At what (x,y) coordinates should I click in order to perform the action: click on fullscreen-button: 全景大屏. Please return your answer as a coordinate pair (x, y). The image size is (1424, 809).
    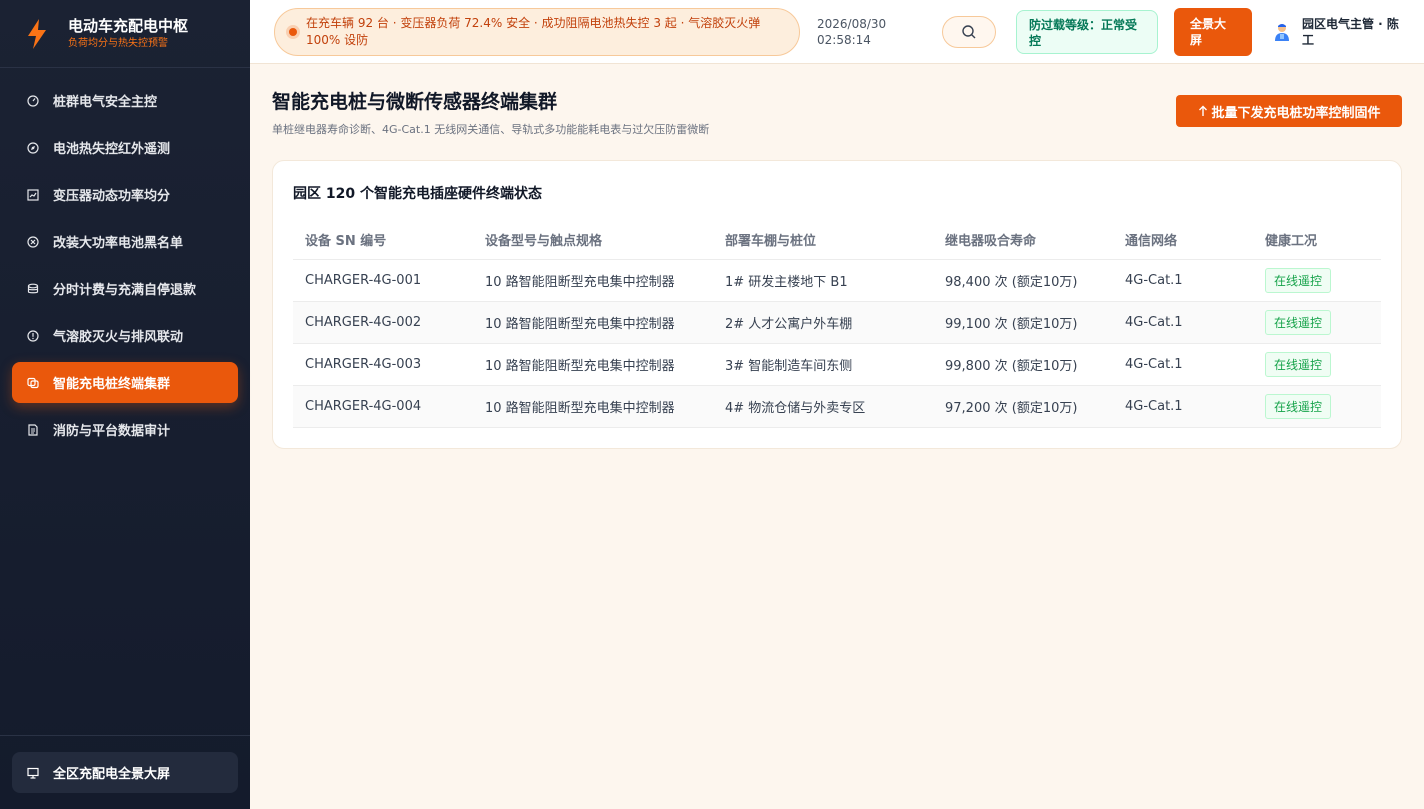
    Looking at the image, I should click on (1213, 31).